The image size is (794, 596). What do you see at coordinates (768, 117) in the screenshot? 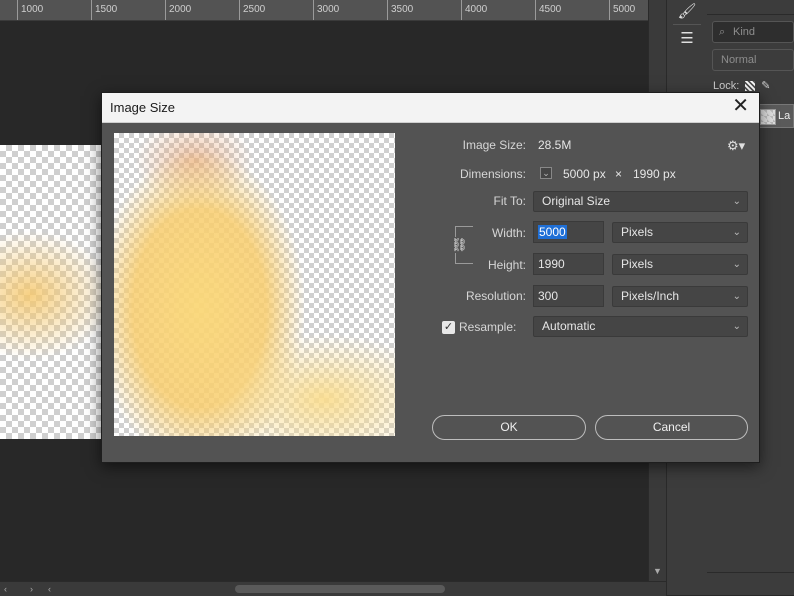
I see `layer-thumbnail` at bounding box center [768, 117].